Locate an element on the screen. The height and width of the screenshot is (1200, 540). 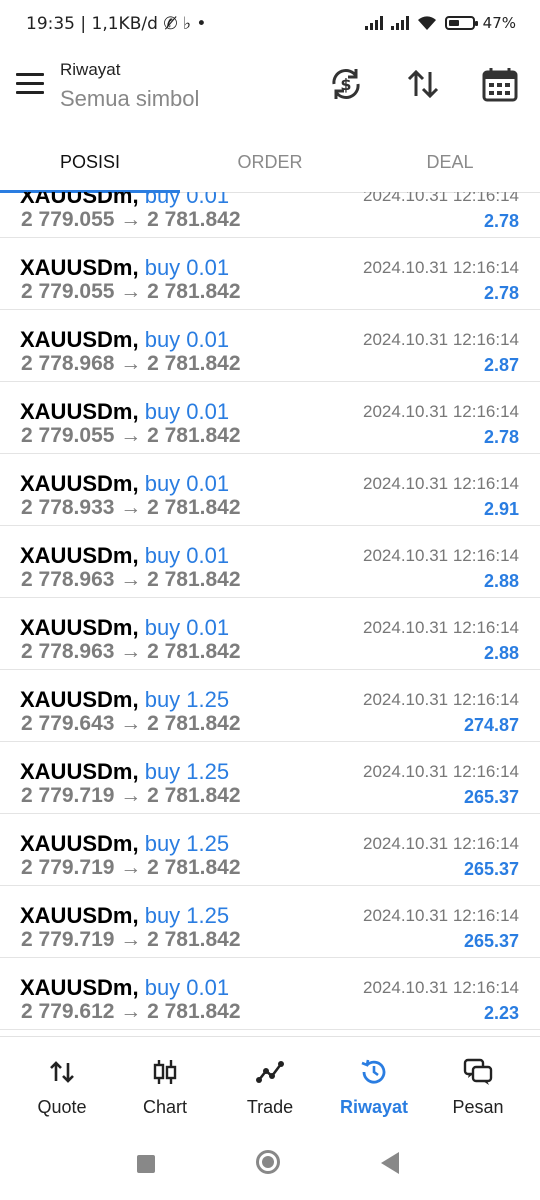
nav-pesan: Pesan is located at coordinates (478, 1083).